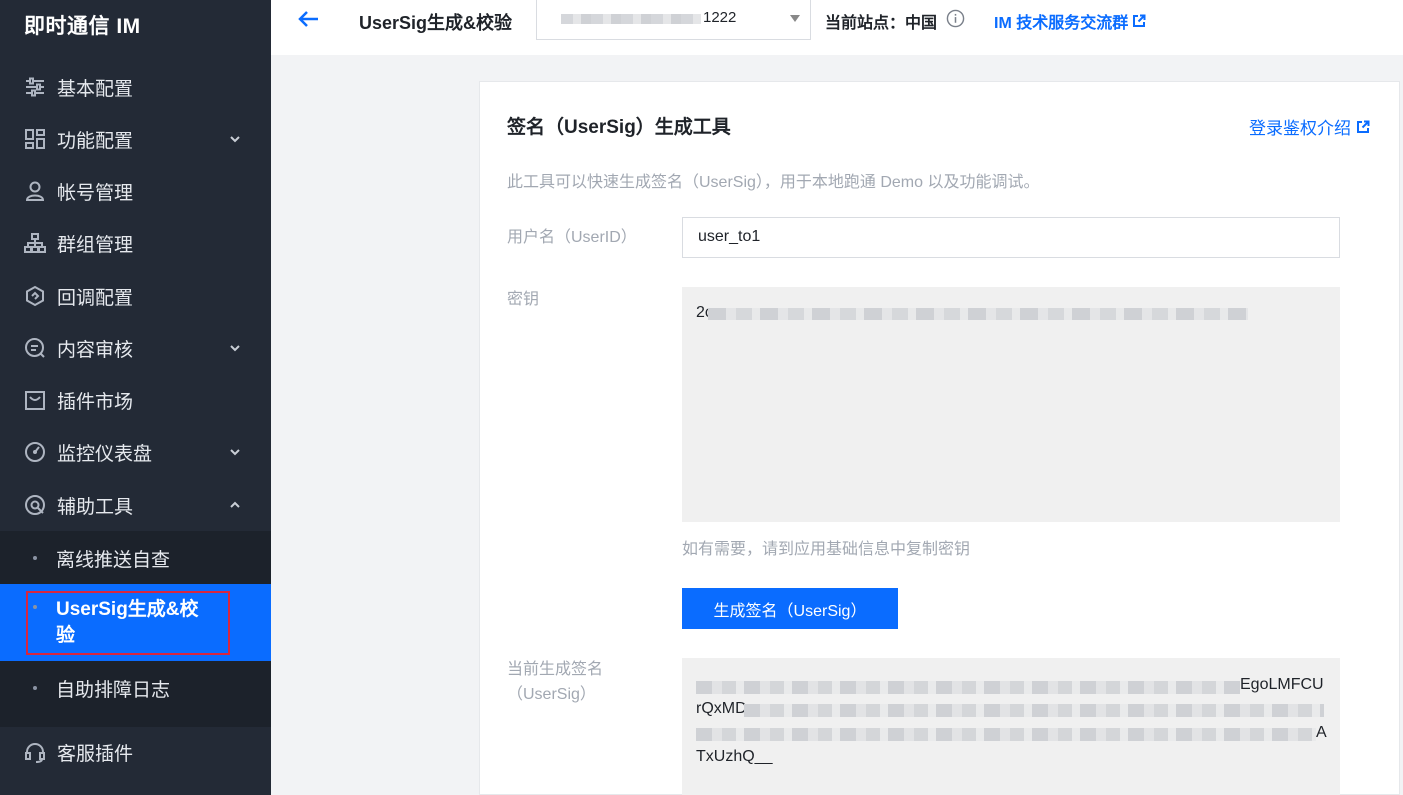 The width and height of the screenshot is (1403, 795). I want to click on sidebar-item-plugin-market: 插件市场, so click(135, 400).